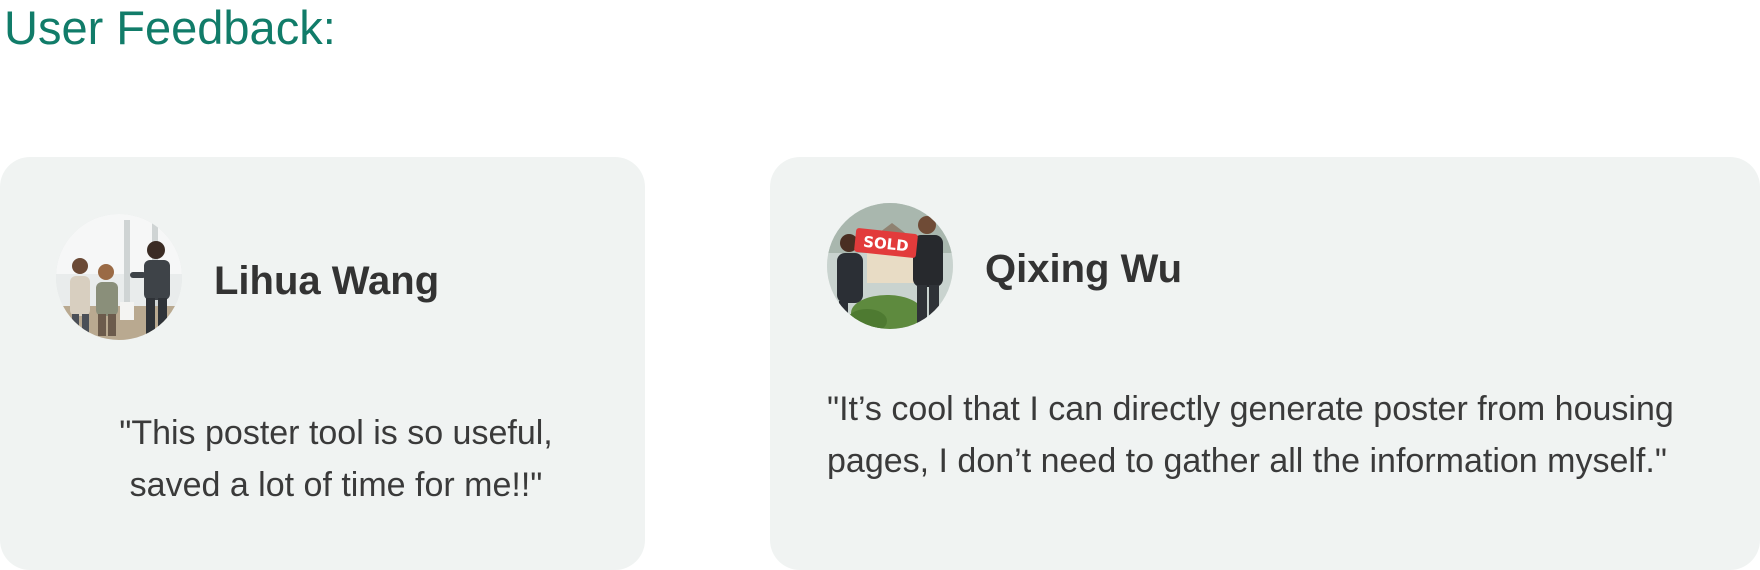 The height and width of the screenshot is (570, 1760). What do you see at coordinates (1084, 269) in the screenshot?
I see `user-name: Qixing Wu` at bounding box center [1084, 269].